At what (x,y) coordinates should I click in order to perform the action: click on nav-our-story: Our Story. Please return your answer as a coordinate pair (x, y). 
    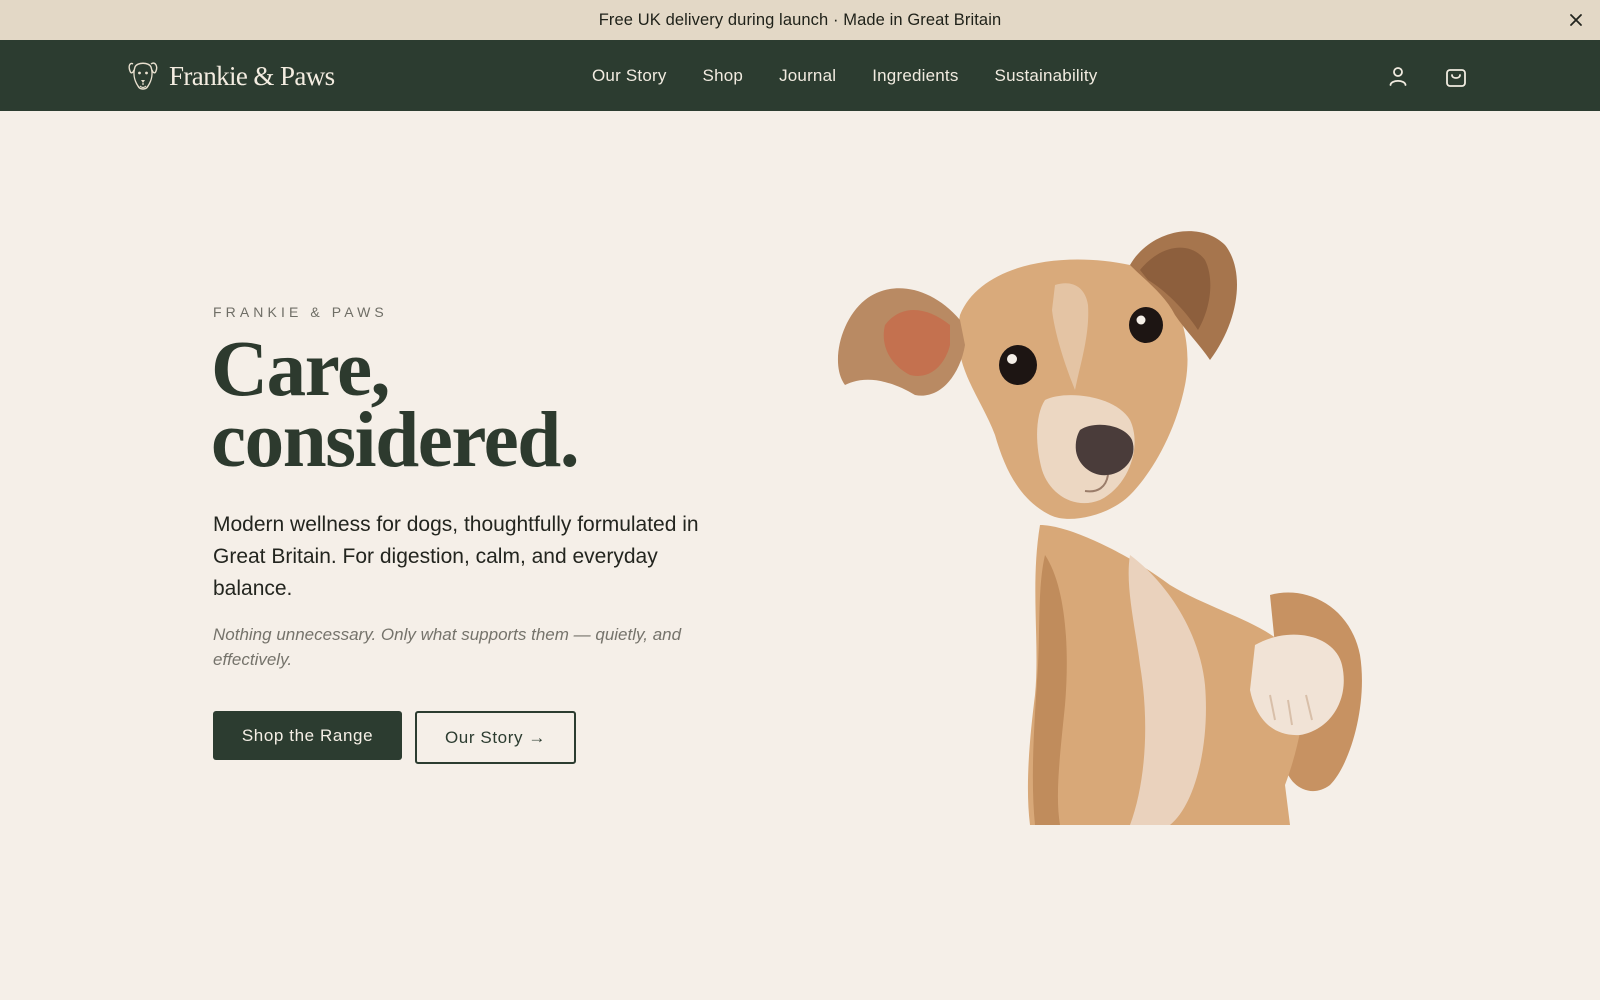
    Looking at the image, I should click on (629, 76).